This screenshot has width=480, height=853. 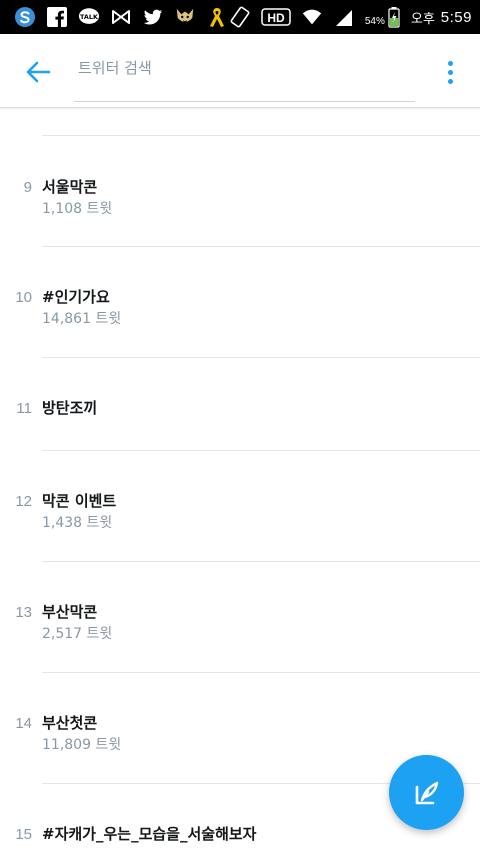 What do you see at coordinates (244, 68) in the screenshot?
I see `search-input` at bounding box center [244, 68].